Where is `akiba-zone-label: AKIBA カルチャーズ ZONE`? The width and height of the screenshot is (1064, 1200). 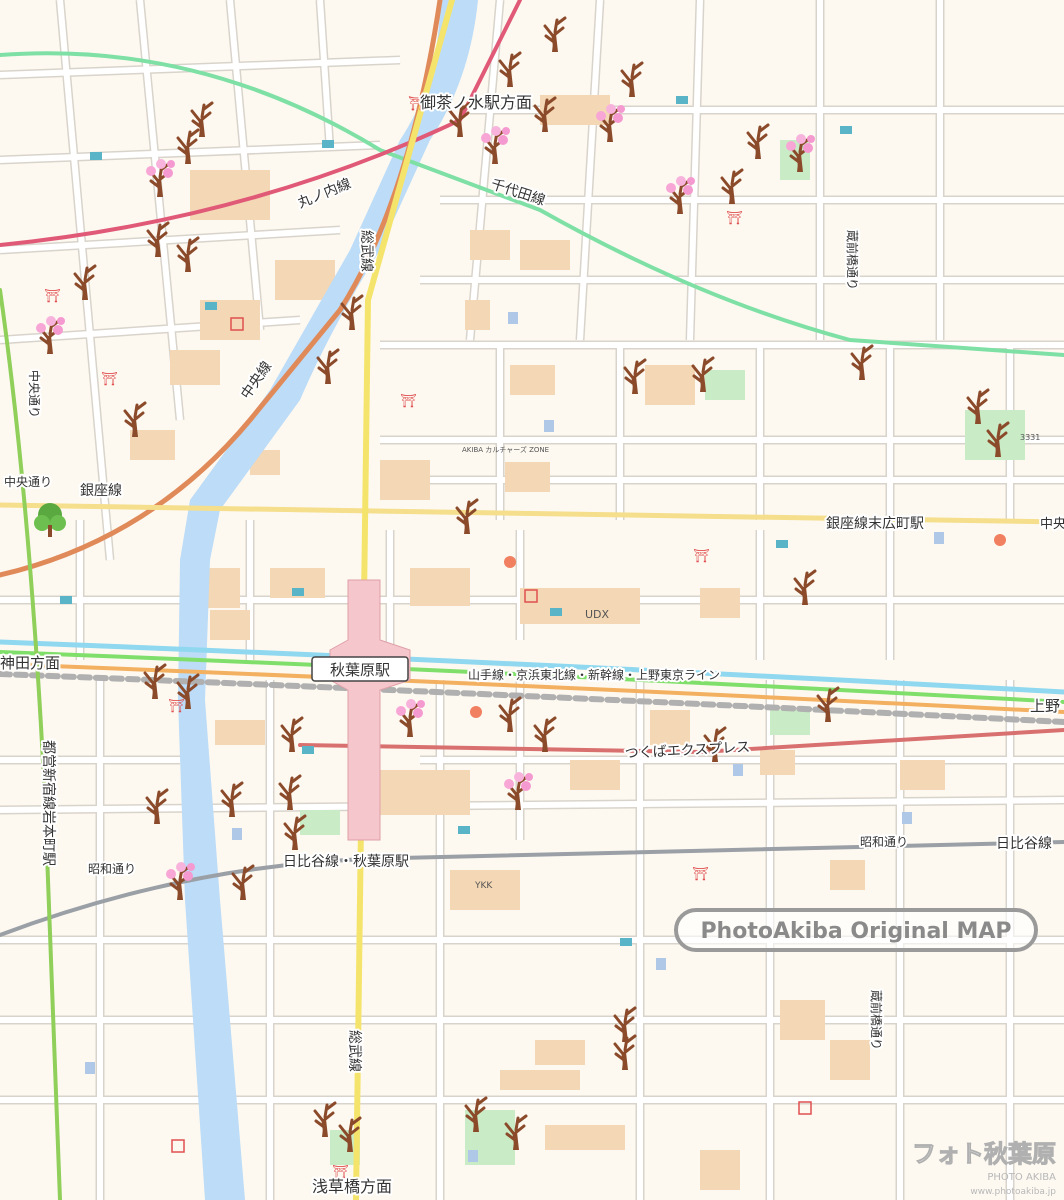 akiba-zone-label: AKIBA カルチャーズ ZONE is located at coordinates (505, 449).